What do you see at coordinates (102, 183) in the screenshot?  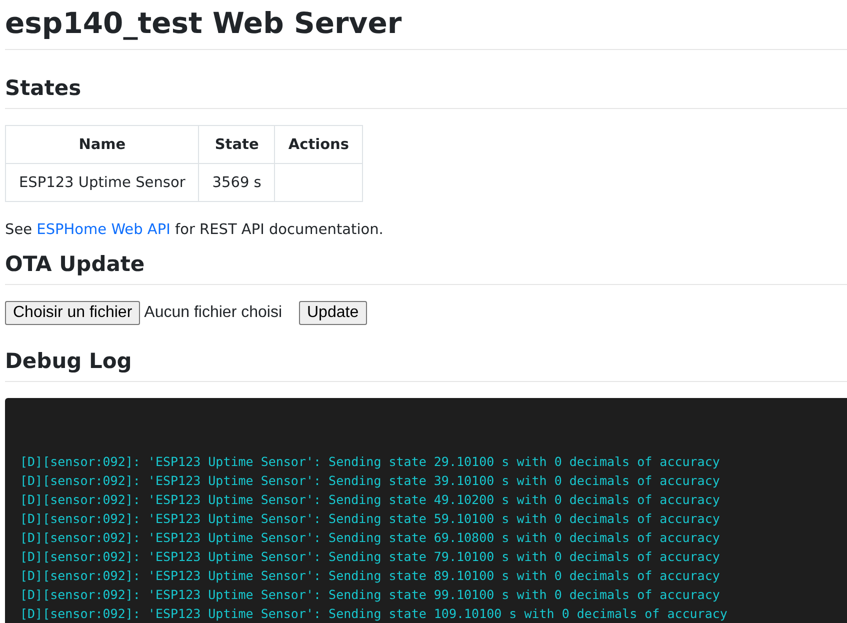 I see `table-cell: ESP123 Uptime Sensor` at bounding box center [102, 183].